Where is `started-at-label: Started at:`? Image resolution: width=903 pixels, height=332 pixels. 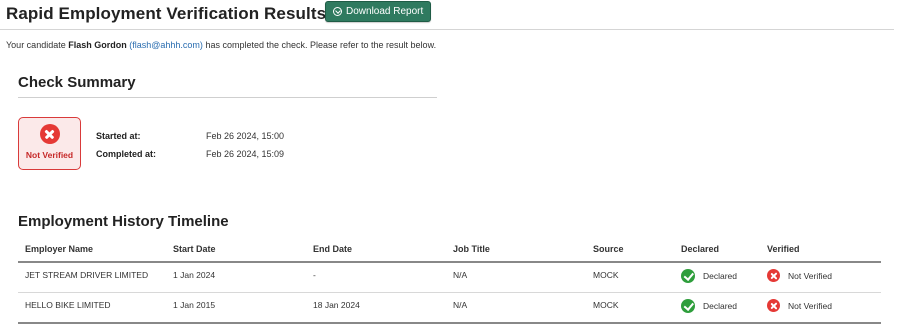
started-at-label: Started at: is located at coordinates (118, 136).